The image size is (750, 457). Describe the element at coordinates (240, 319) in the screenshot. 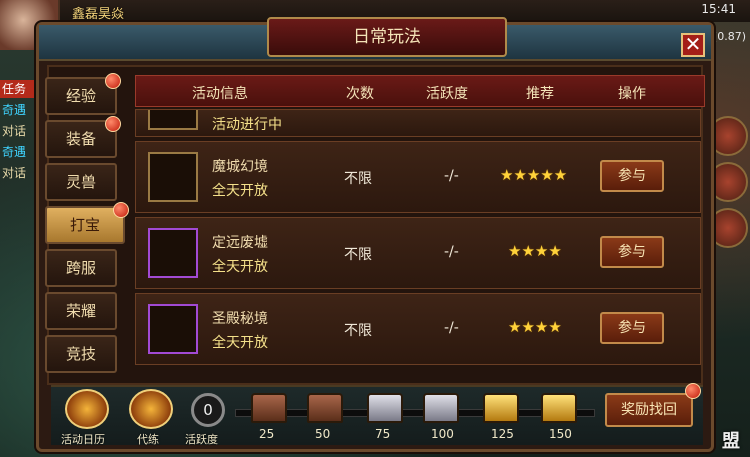

I see `row-name: 圣殿秘境` at that location.